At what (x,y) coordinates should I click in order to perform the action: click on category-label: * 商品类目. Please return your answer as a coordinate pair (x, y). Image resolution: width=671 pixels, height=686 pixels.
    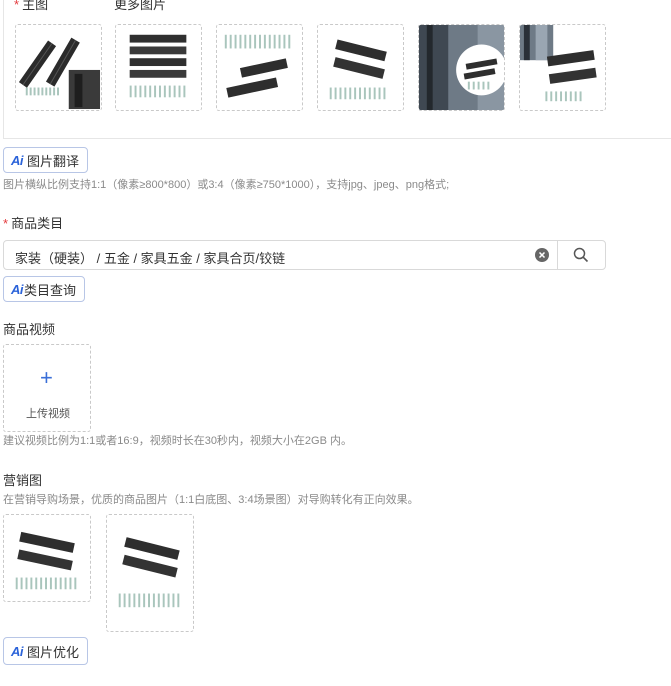
    Looking at the image, I should click on (33, 223).